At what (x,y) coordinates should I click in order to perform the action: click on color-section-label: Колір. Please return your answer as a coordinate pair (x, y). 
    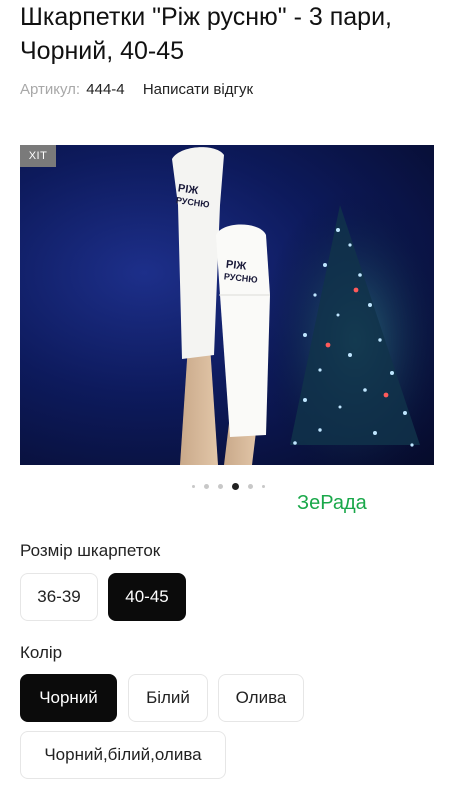
    Looking at the image, I should click on (41, 652).